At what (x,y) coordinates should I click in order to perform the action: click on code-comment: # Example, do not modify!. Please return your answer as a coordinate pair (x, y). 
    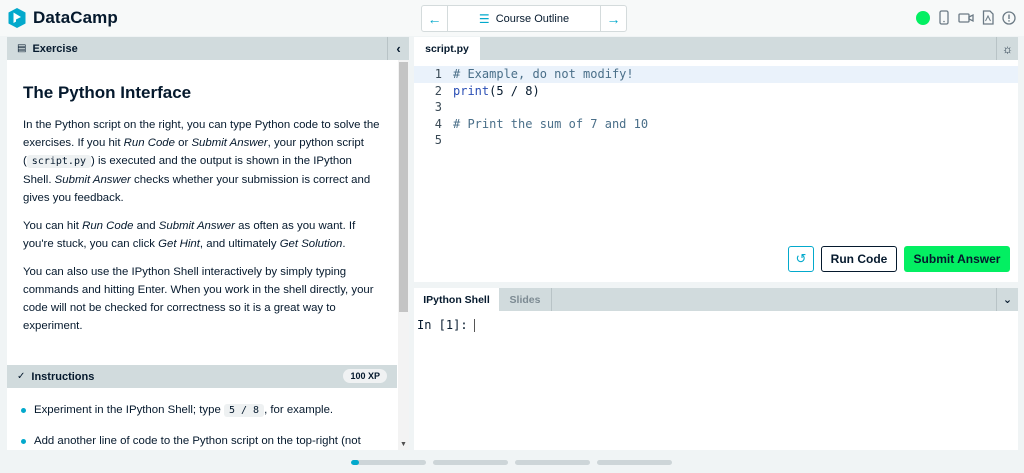
    Looking at the image, I should click on (543, 74).